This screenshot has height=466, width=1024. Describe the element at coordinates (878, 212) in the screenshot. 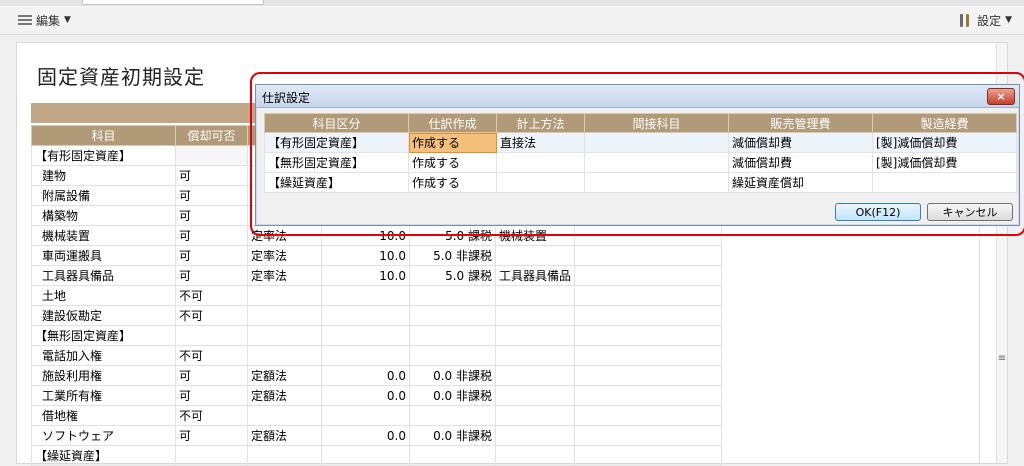

I see `ok-button: OK(F12)` at that location.